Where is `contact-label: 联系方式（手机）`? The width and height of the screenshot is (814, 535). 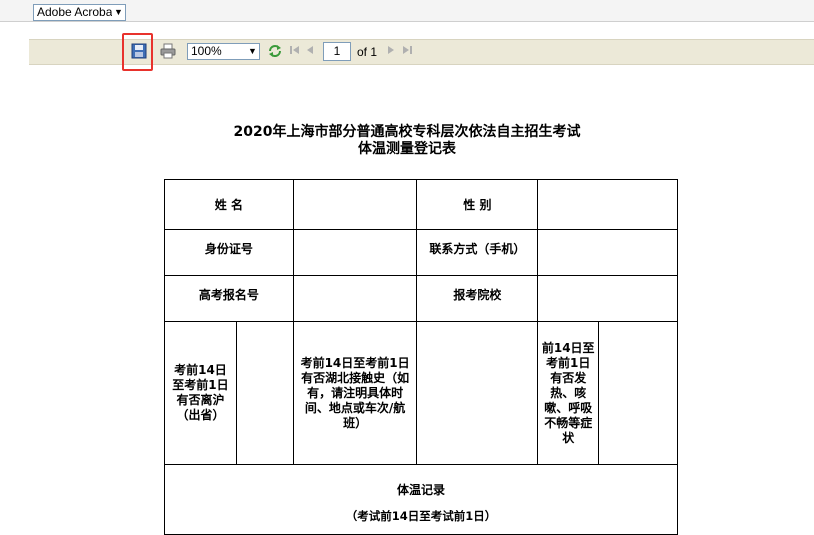 contact-label: 联系方式（手机） is located at coordinates (477, 252).